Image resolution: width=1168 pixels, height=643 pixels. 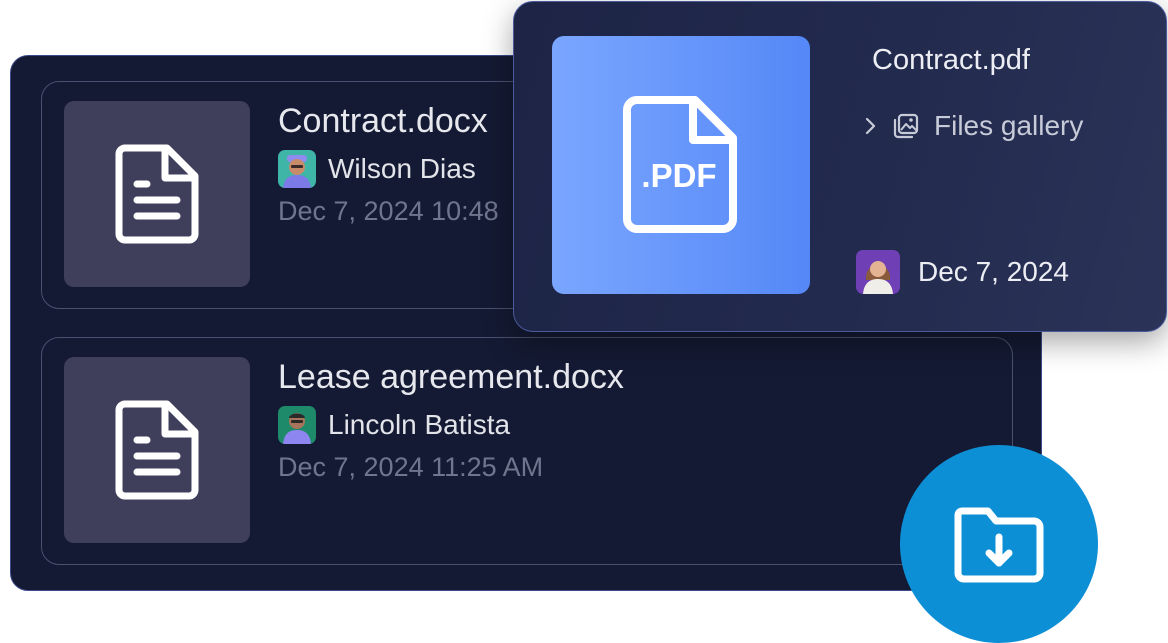 What do you see at coordinates (678, 175) in the screenshot?
I see `pdf-badge-label: .PDF` at bounding box center [678, 175].